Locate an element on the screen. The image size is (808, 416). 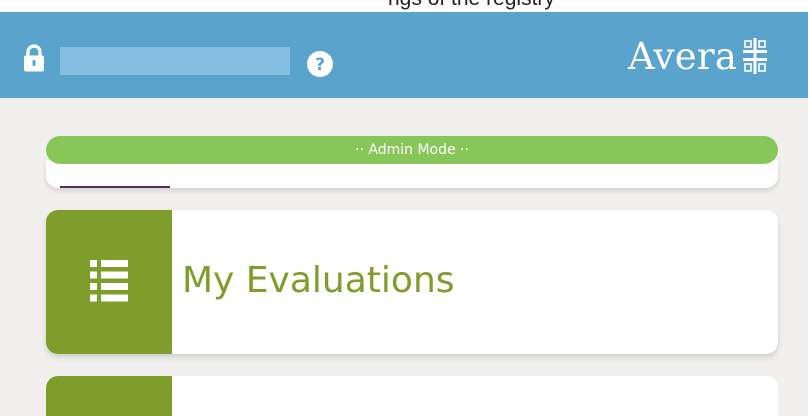
brand-name: Avera is located at coordinates (683, 56).